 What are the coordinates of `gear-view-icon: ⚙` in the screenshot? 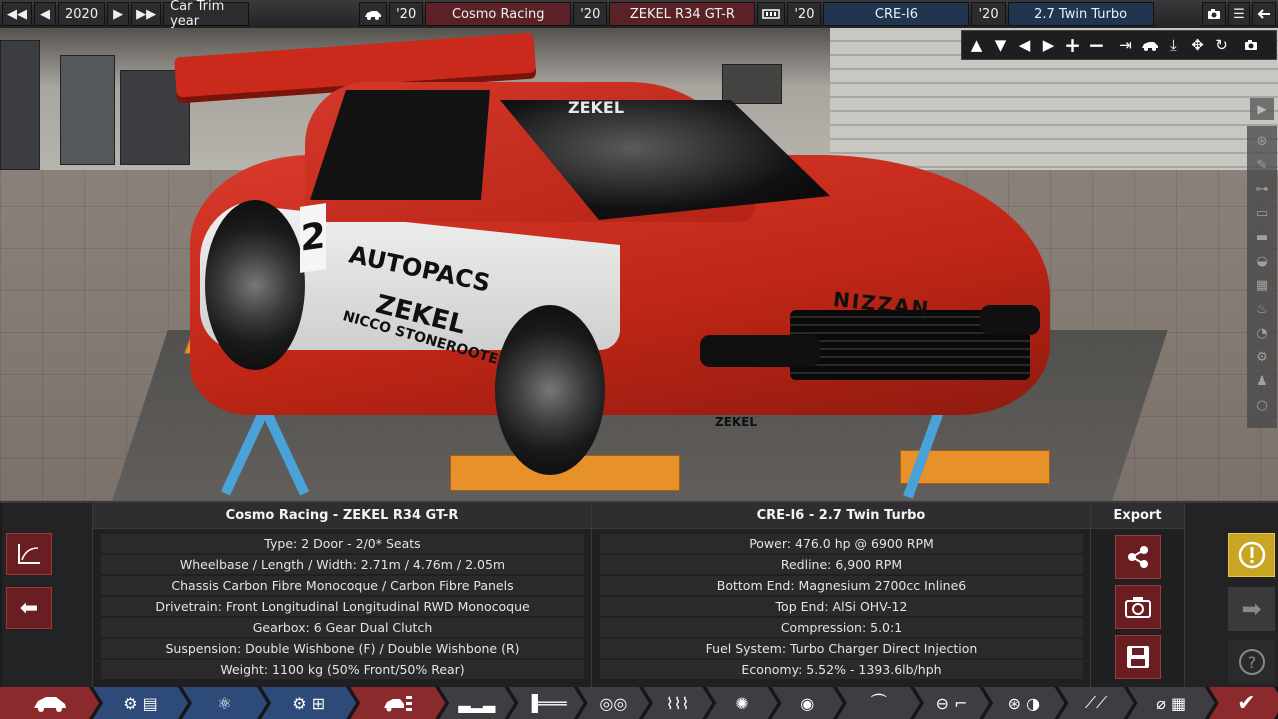 It's located at (1262, 357).